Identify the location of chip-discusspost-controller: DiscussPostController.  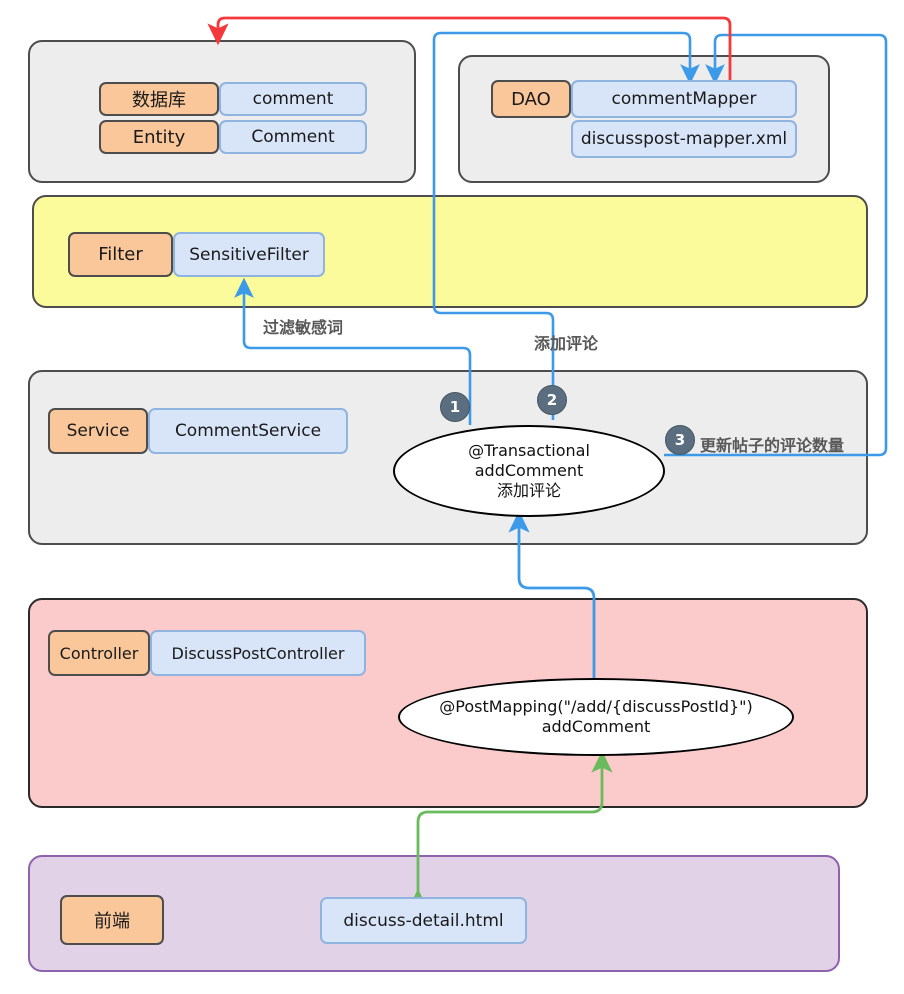
(258, 653).